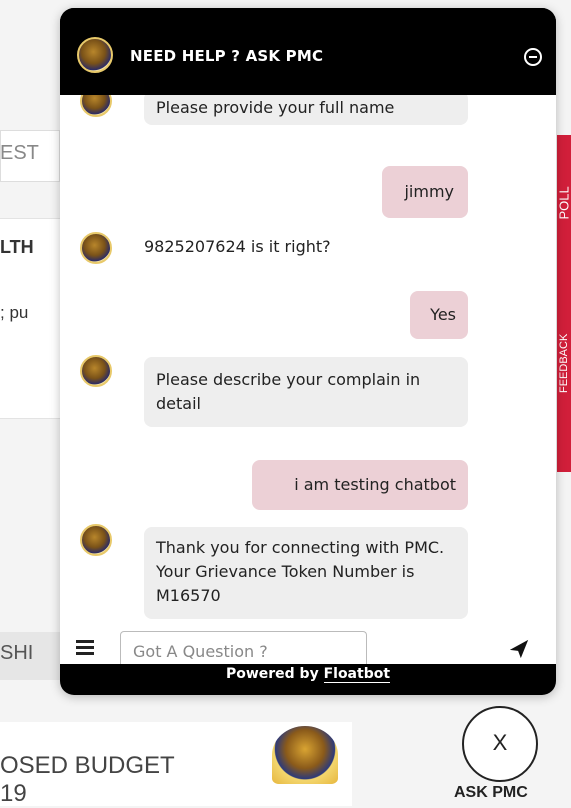 This screenshot has height=808, width=571. I want to click on powered-by: Powered by Floatbot, so click(308, 677).